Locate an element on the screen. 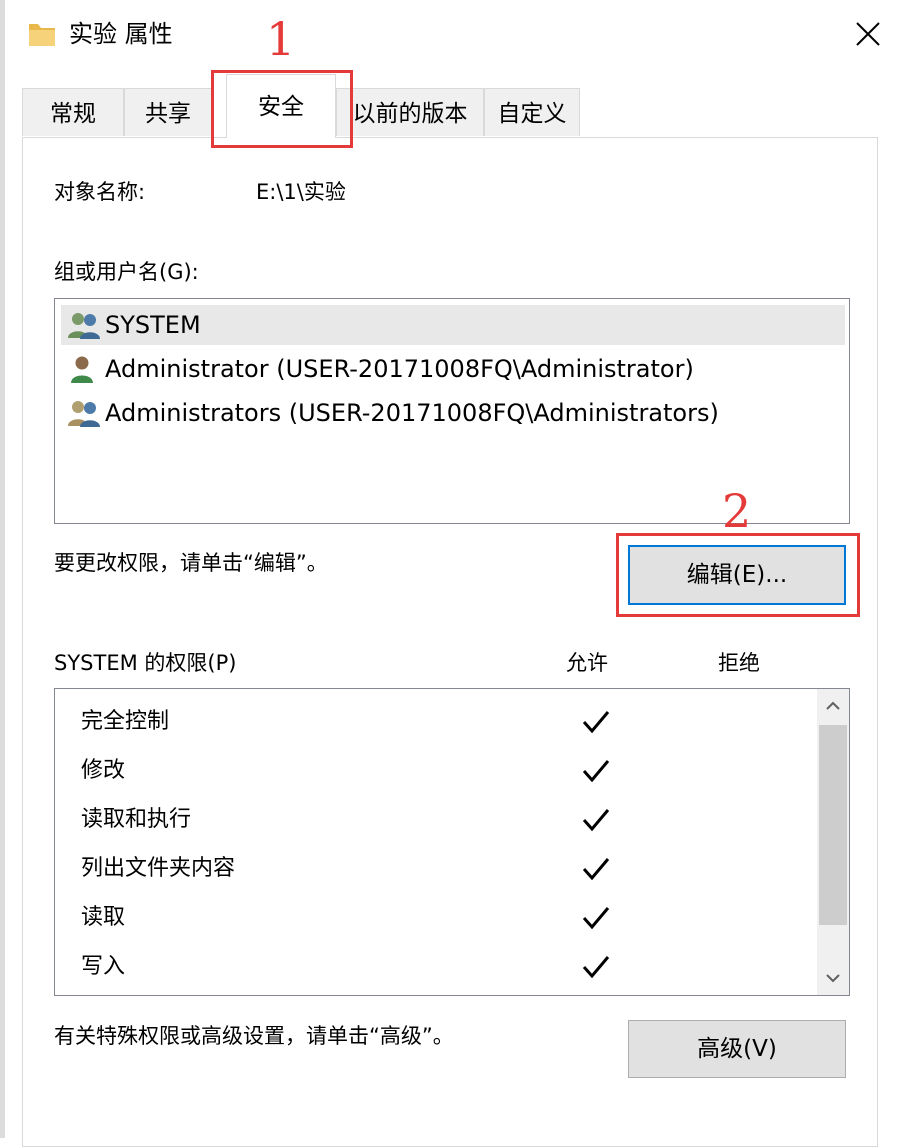 This screenshot has height=1147, width=900. annotation-number-2: 2 is located at coordinates (737, 511).